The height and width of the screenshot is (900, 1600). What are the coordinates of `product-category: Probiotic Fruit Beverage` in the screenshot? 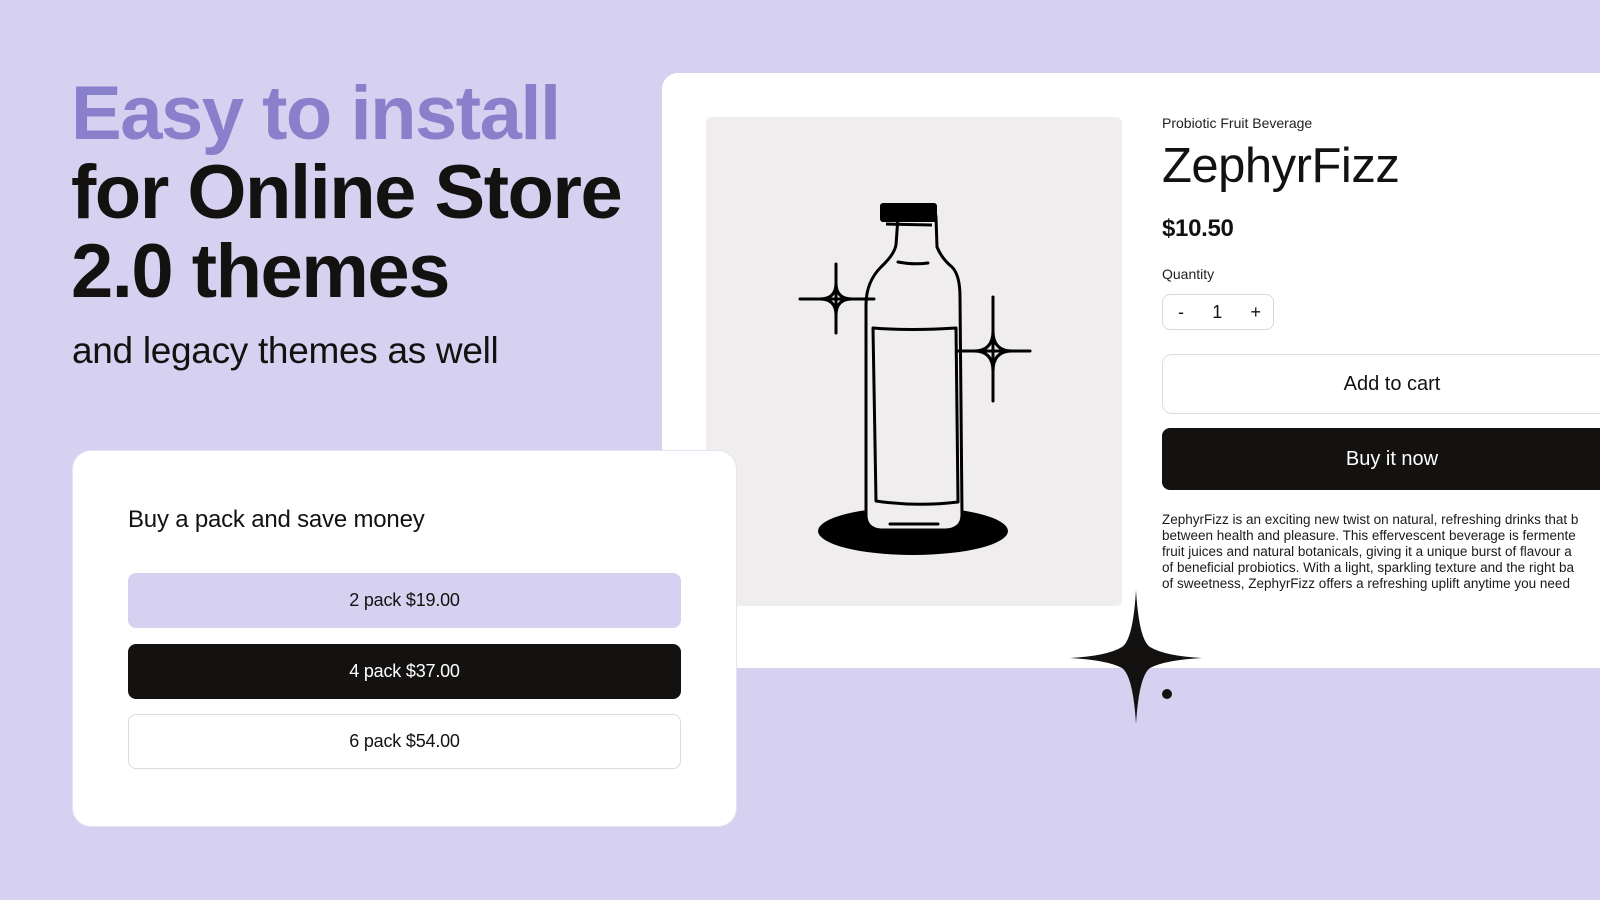 It's located at (1237, 123).